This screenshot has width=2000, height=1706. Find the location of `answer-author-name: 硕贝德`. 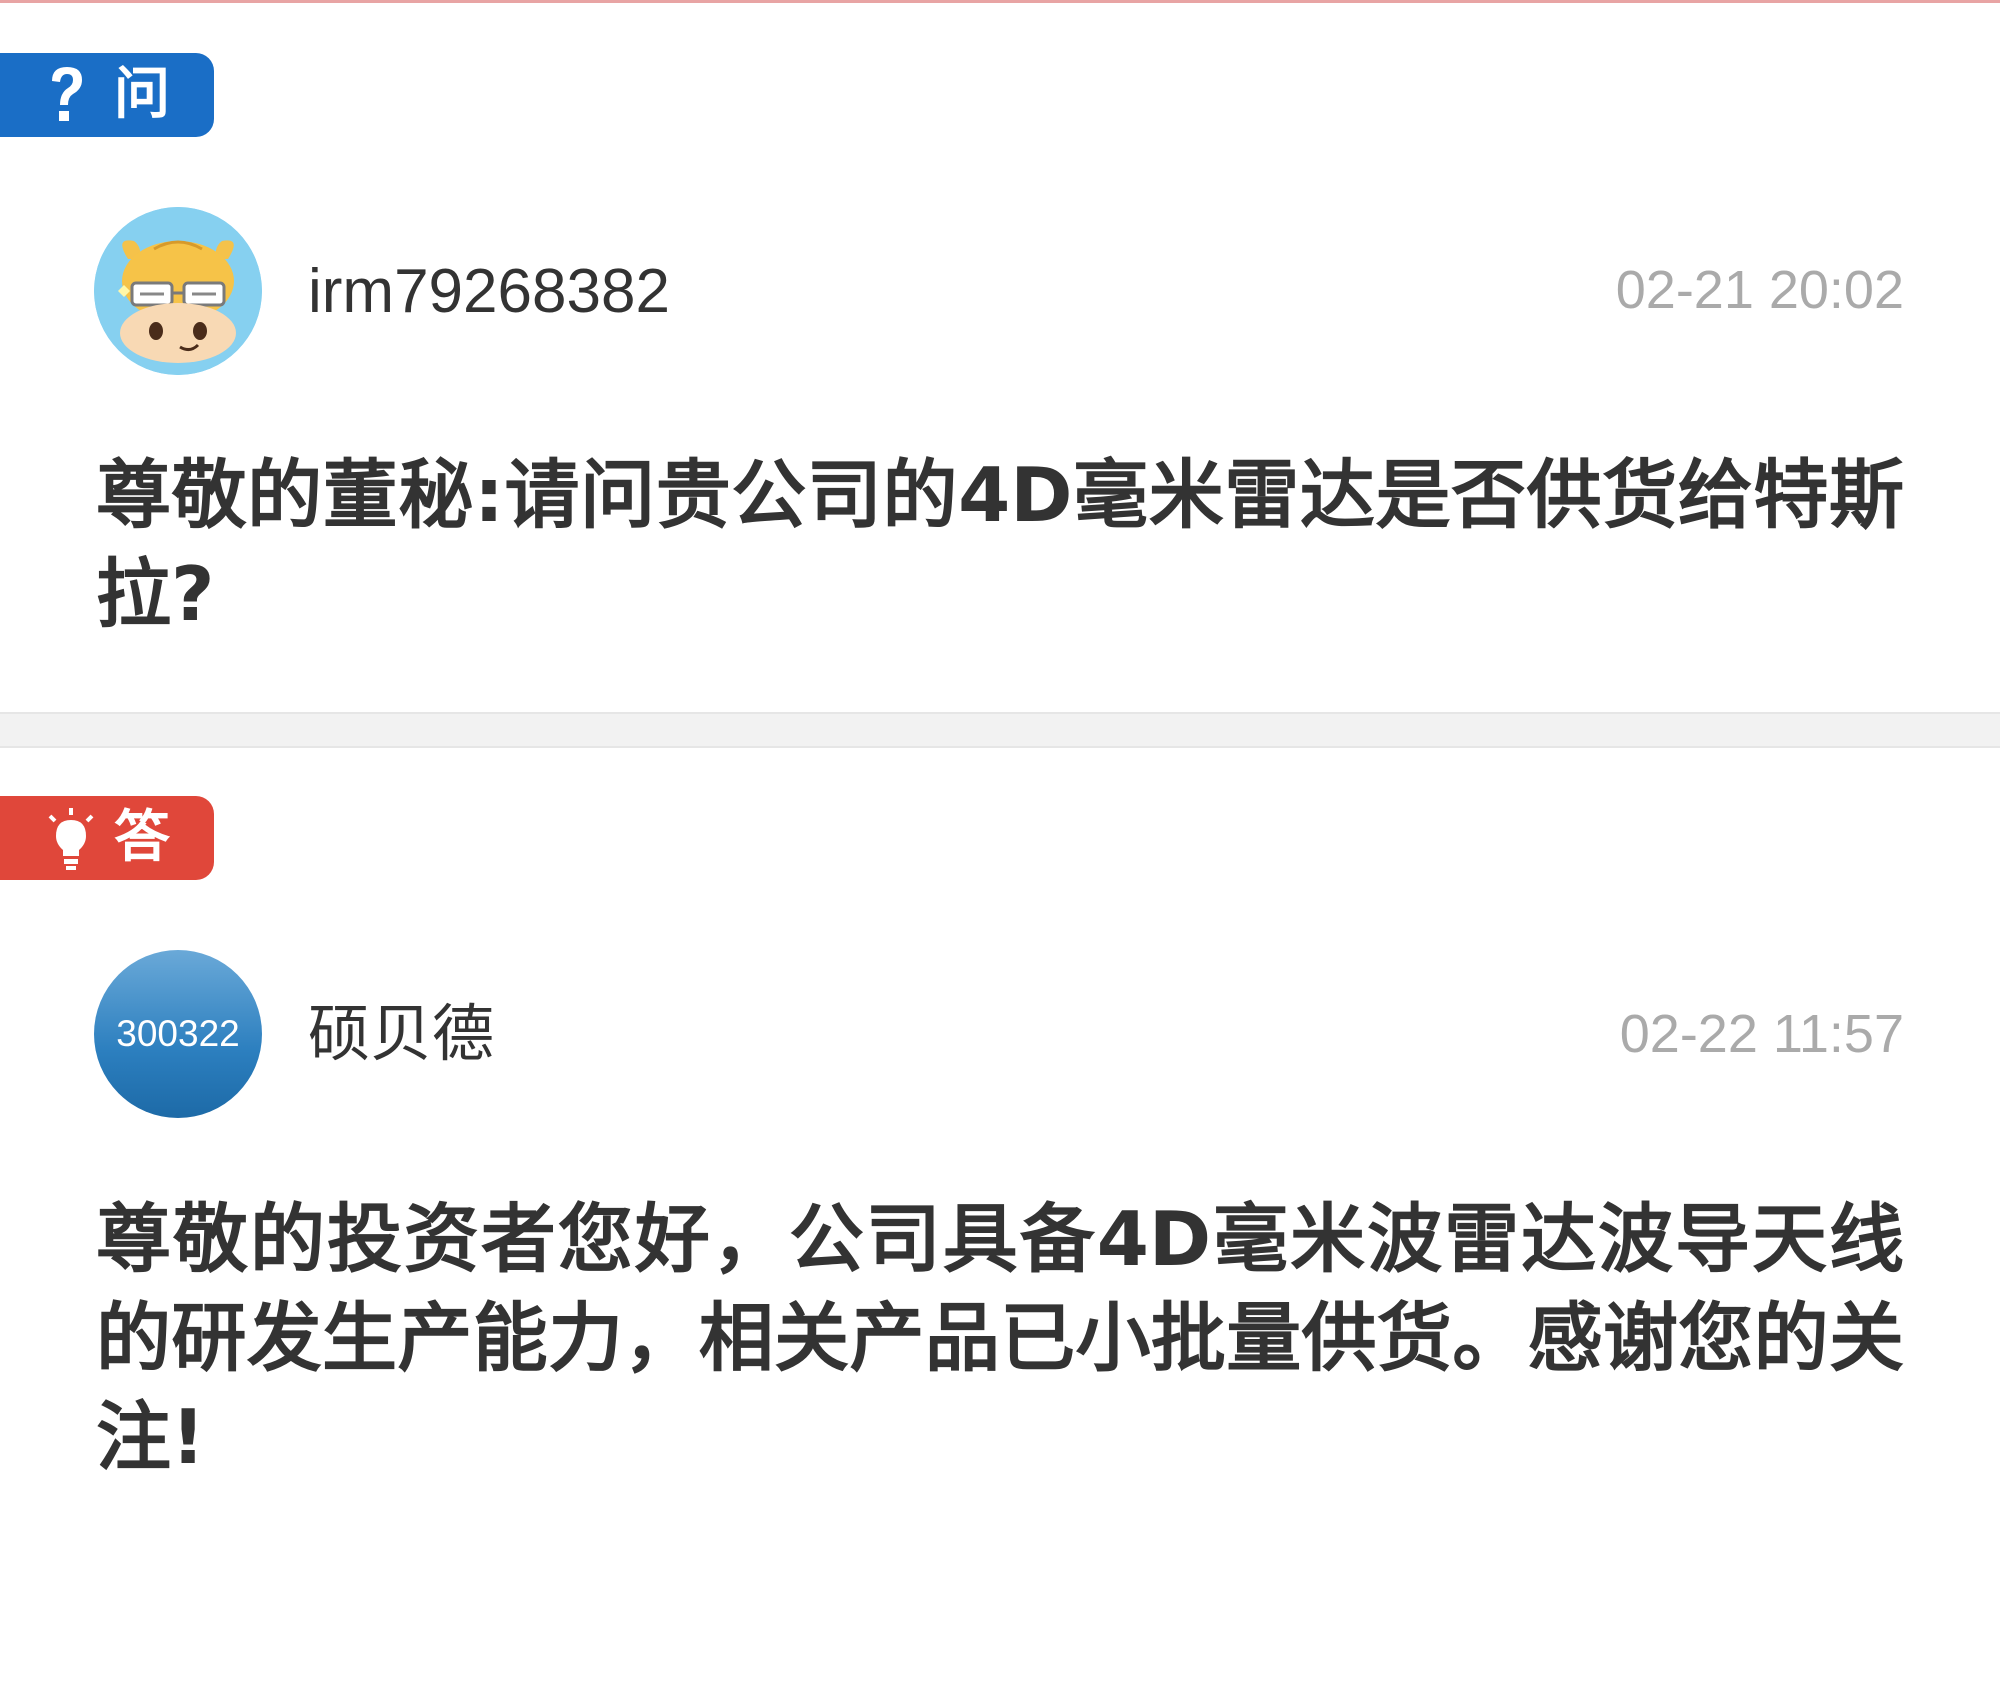

answer-author-name: 硕贝德 is located at coordinates (401, 1034).